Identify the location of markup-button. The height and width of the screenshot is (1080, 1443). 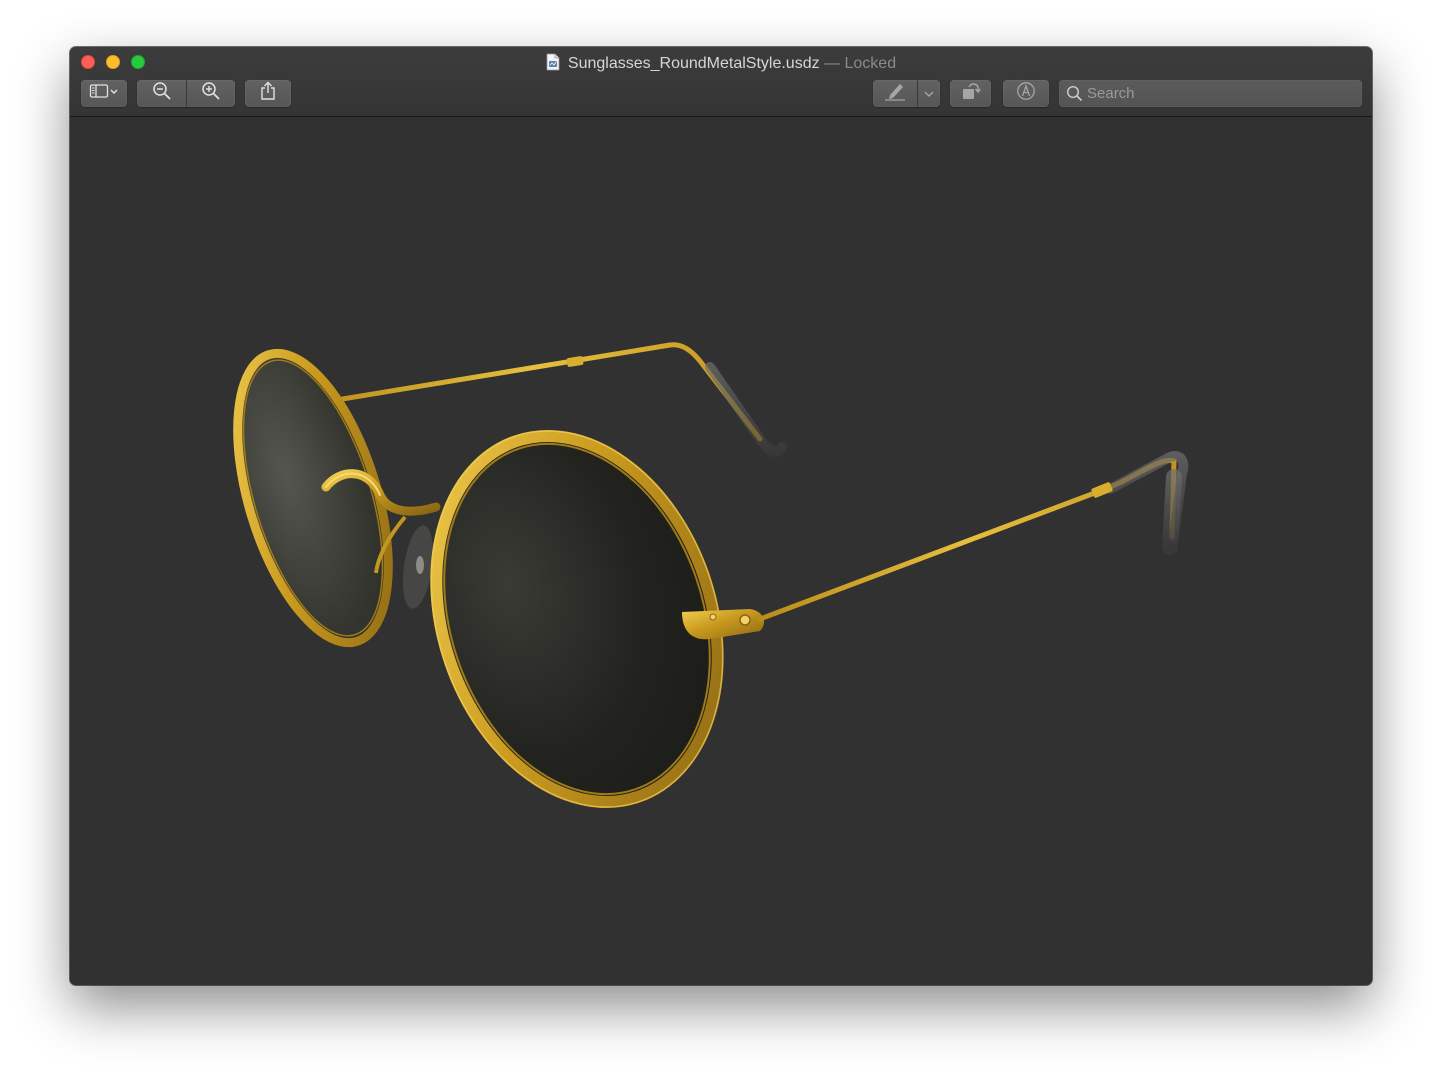
(1026, 93).